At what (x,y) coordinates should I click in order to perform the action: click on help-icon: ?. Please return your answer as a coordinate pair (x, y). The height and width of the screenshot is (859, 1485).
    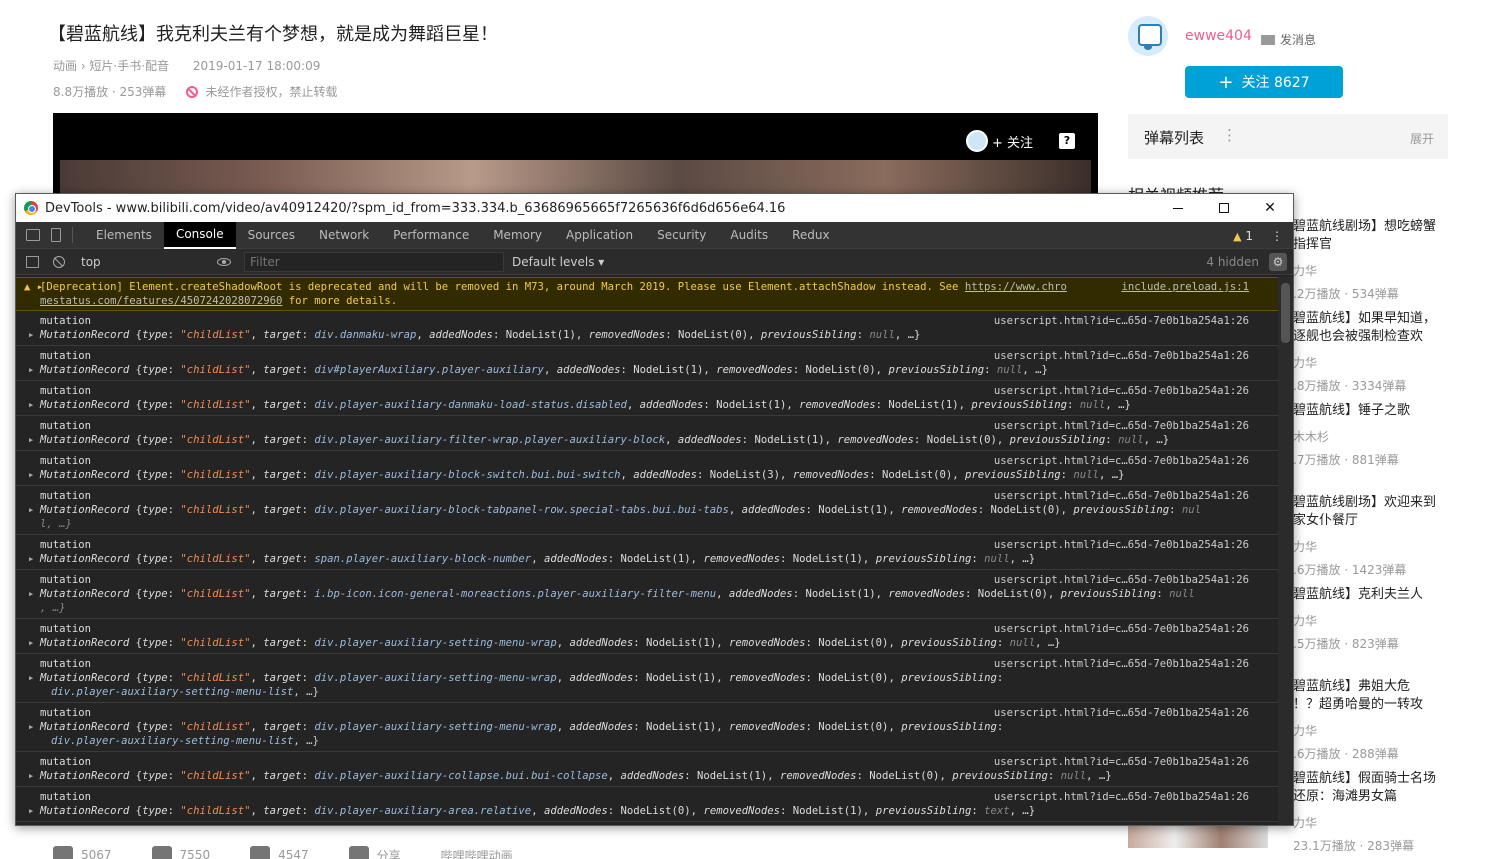
    Looking at the image, I should click on (1067, 141).